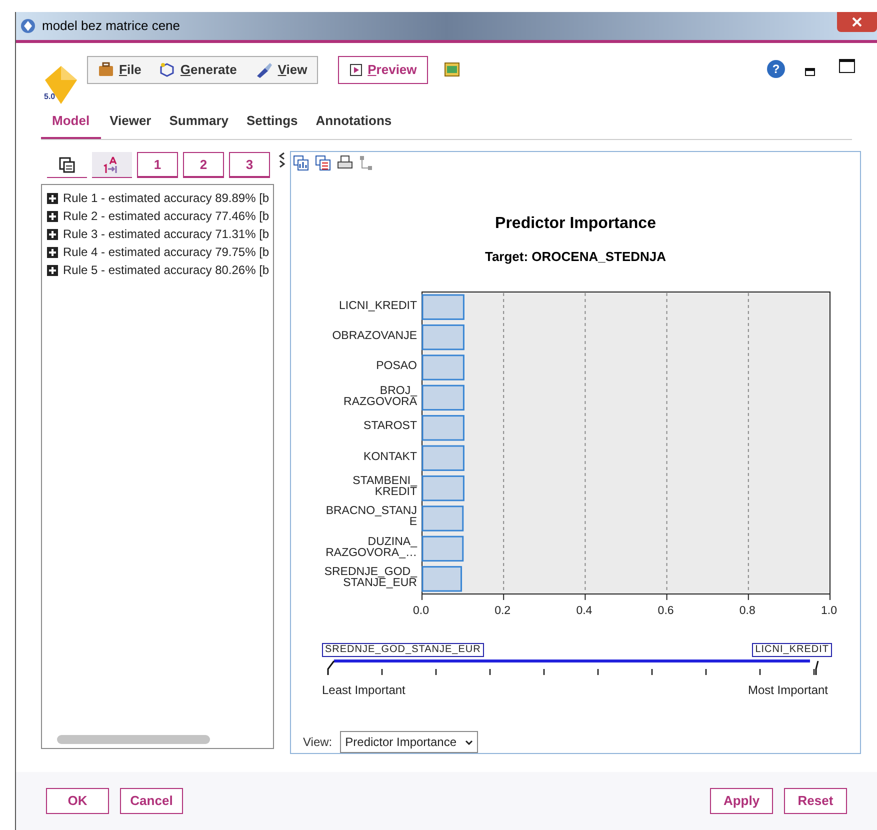  I want to click on tab: Settings, so click(272, 124).